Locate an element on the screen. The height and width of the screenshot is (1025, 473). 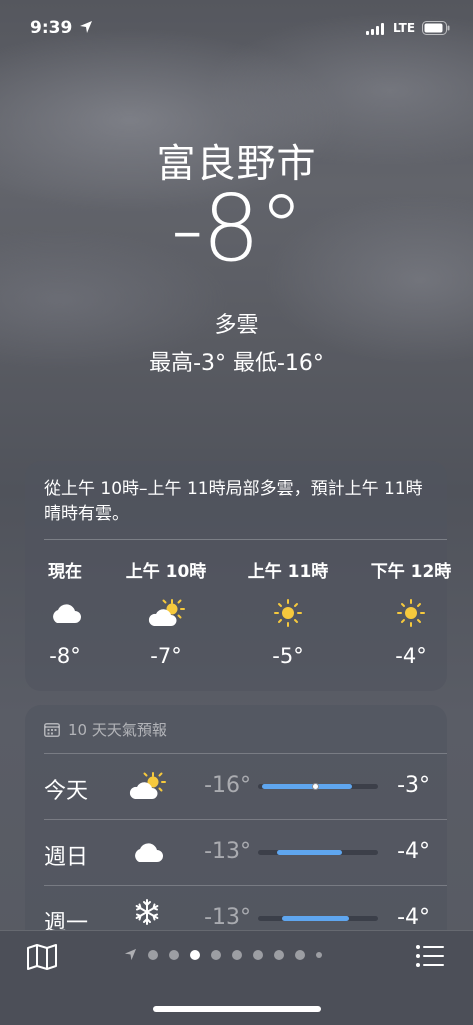
map-icon is located at coordinates (42, 957).